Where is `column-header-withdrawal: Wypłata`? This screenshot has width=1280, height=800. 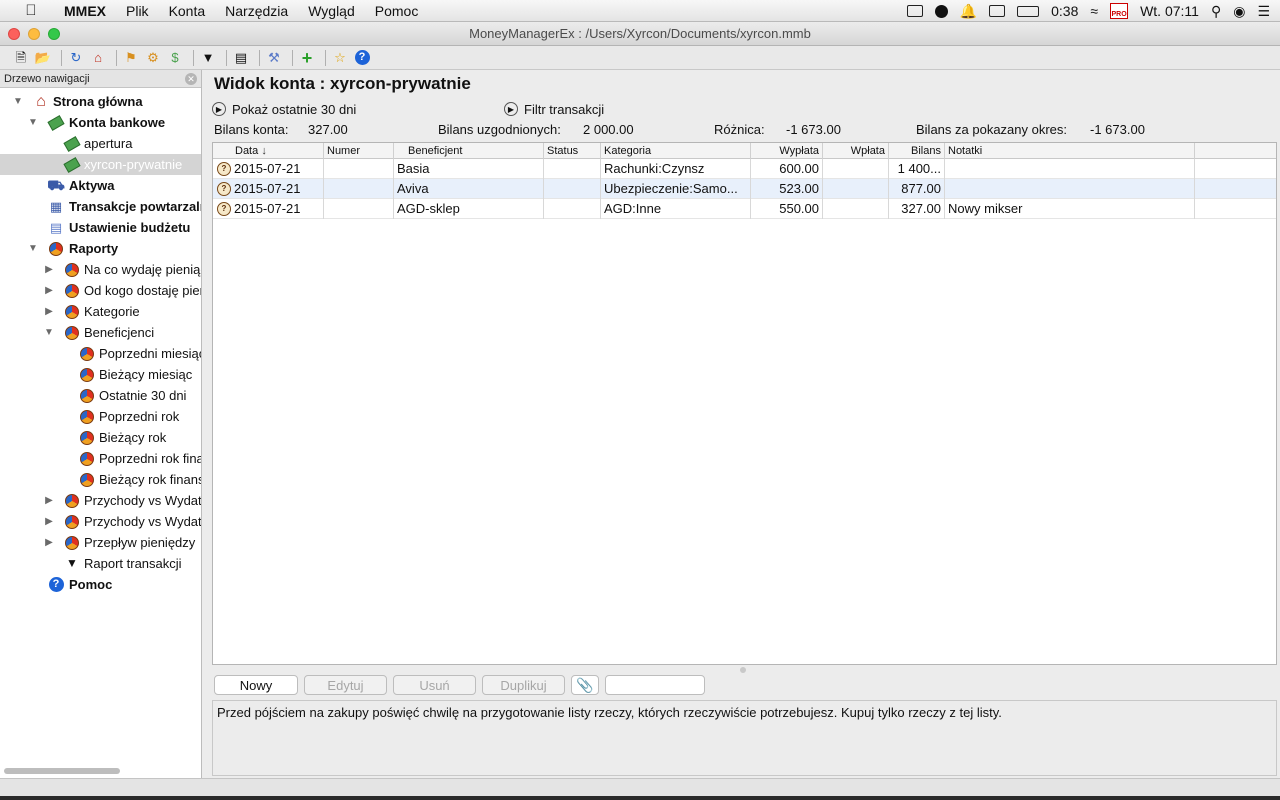 column-header-withdrawal: Wypłata is located at coordinates (787, 151).